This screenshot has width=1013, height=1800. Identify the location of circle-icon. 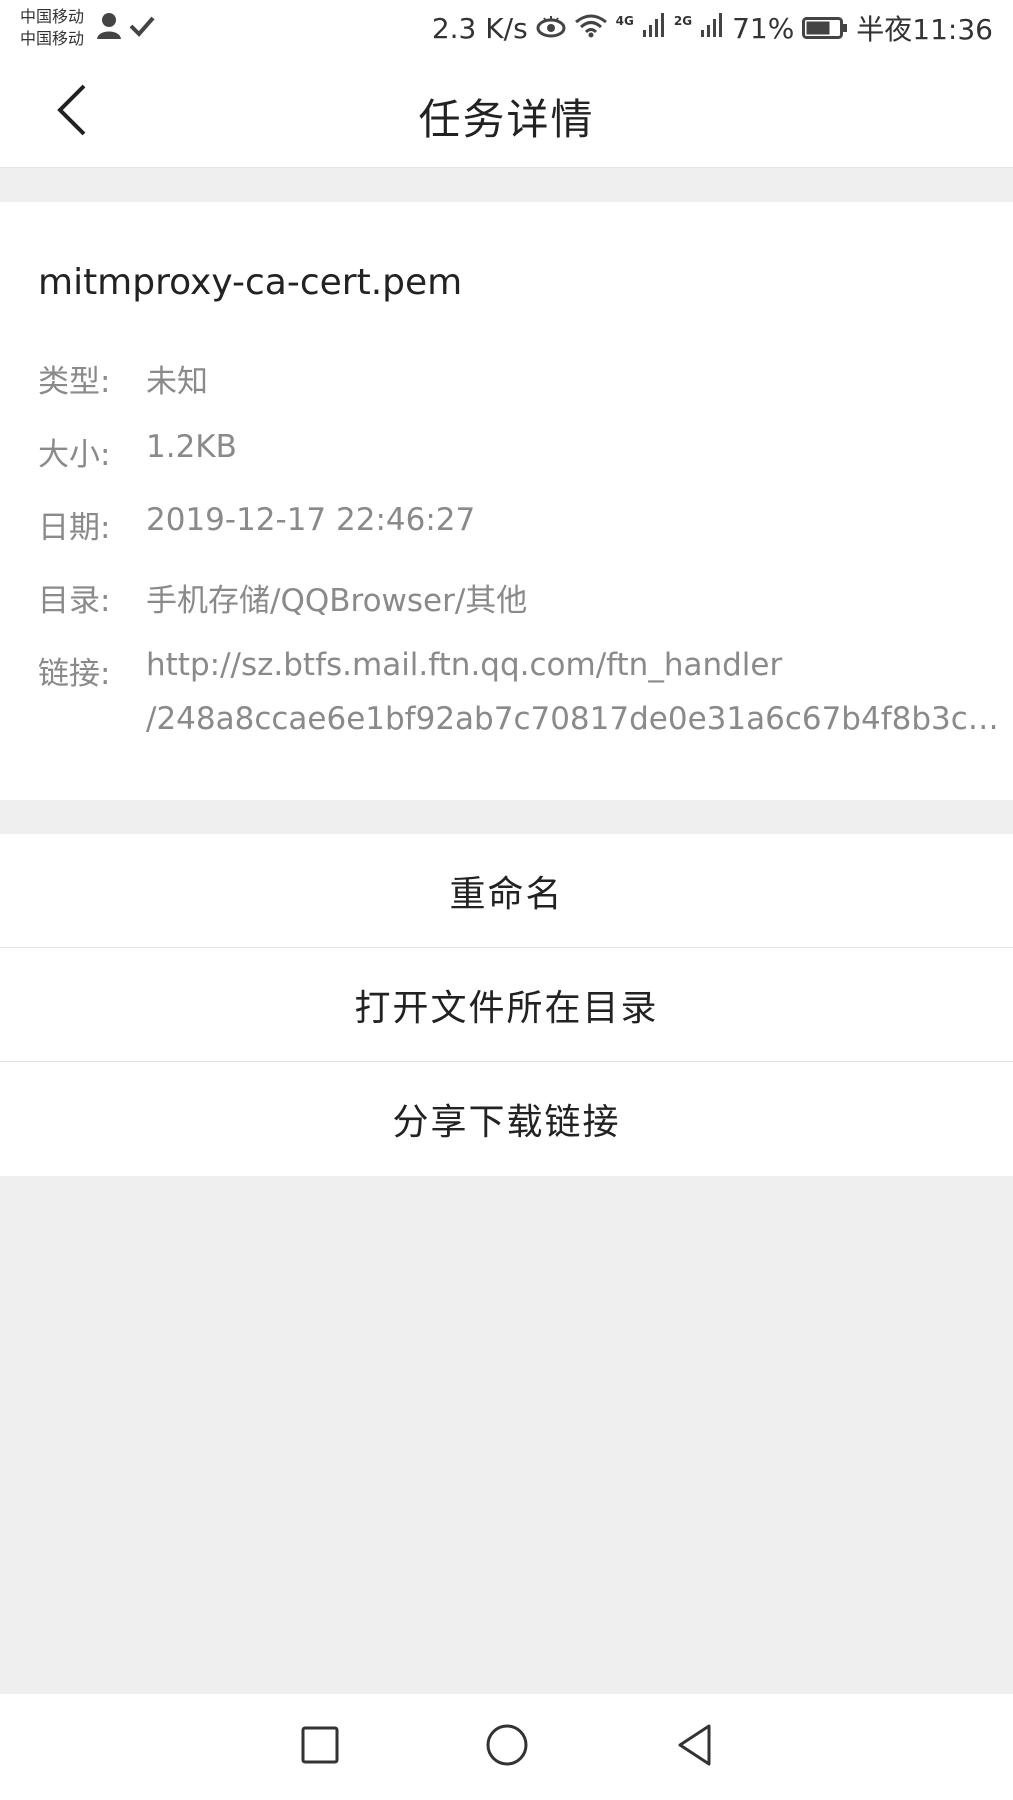
(507, 1747).